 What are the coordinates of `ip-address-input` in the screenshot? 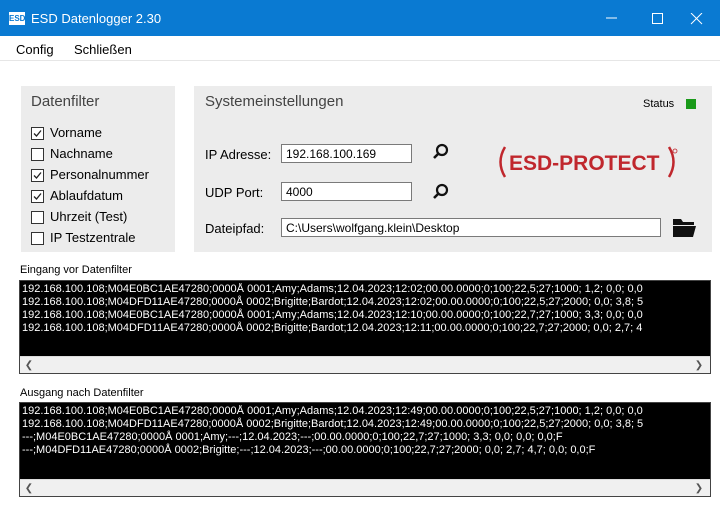 It's located at (346, 153).